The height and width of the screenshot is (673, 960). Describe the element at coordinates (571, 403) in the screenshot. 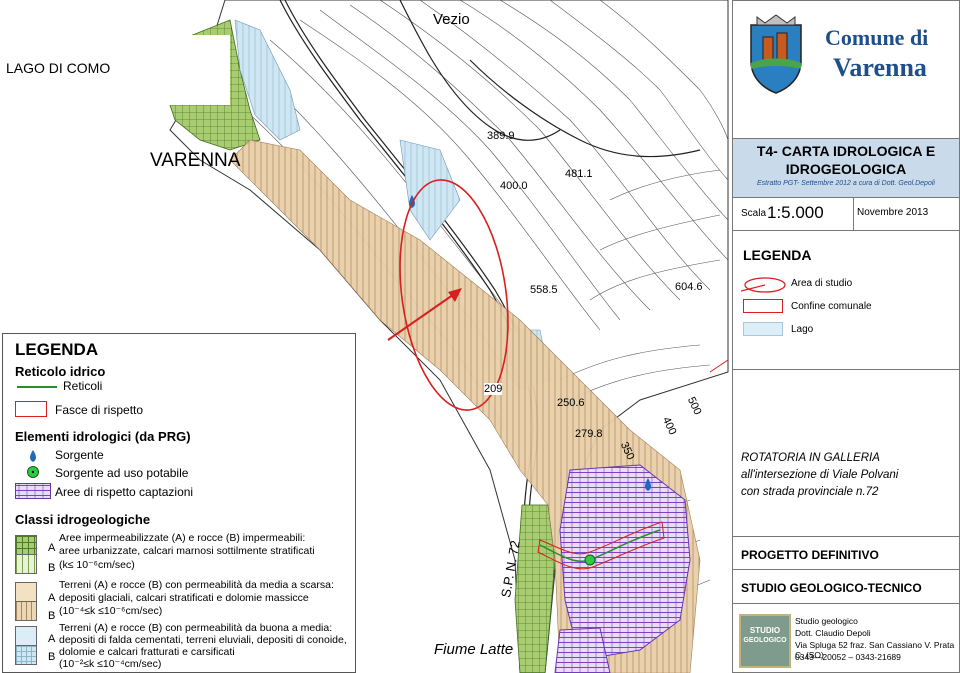

I see `elev-label: 250.6` at that location.